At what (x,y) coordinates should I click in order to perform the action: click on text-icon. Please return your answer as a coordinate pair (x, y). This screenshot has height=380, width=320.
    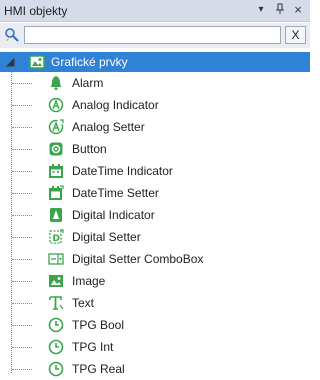
    Looking at the image, I should click on (56, 303).